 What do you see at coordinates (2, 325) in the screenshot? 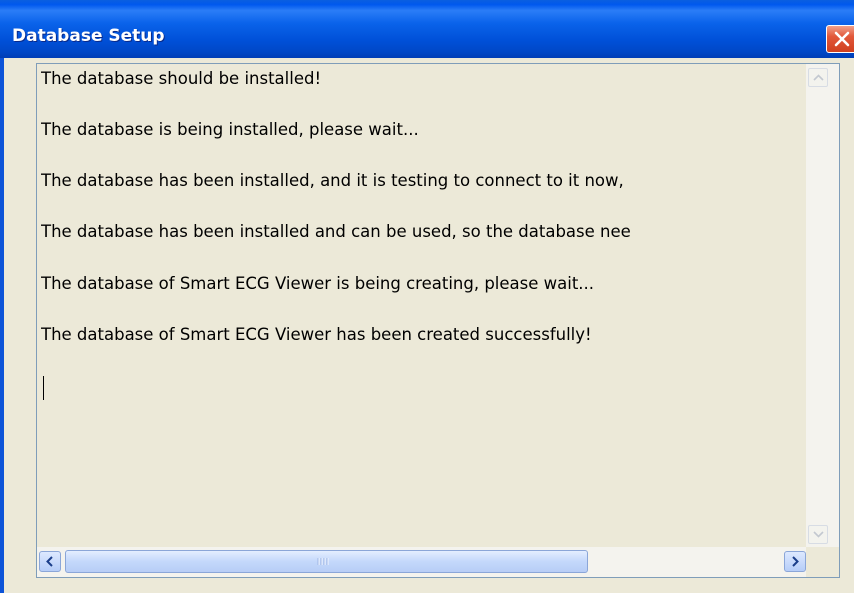
I see `window-frame-left` at bounding box center [2, 325].